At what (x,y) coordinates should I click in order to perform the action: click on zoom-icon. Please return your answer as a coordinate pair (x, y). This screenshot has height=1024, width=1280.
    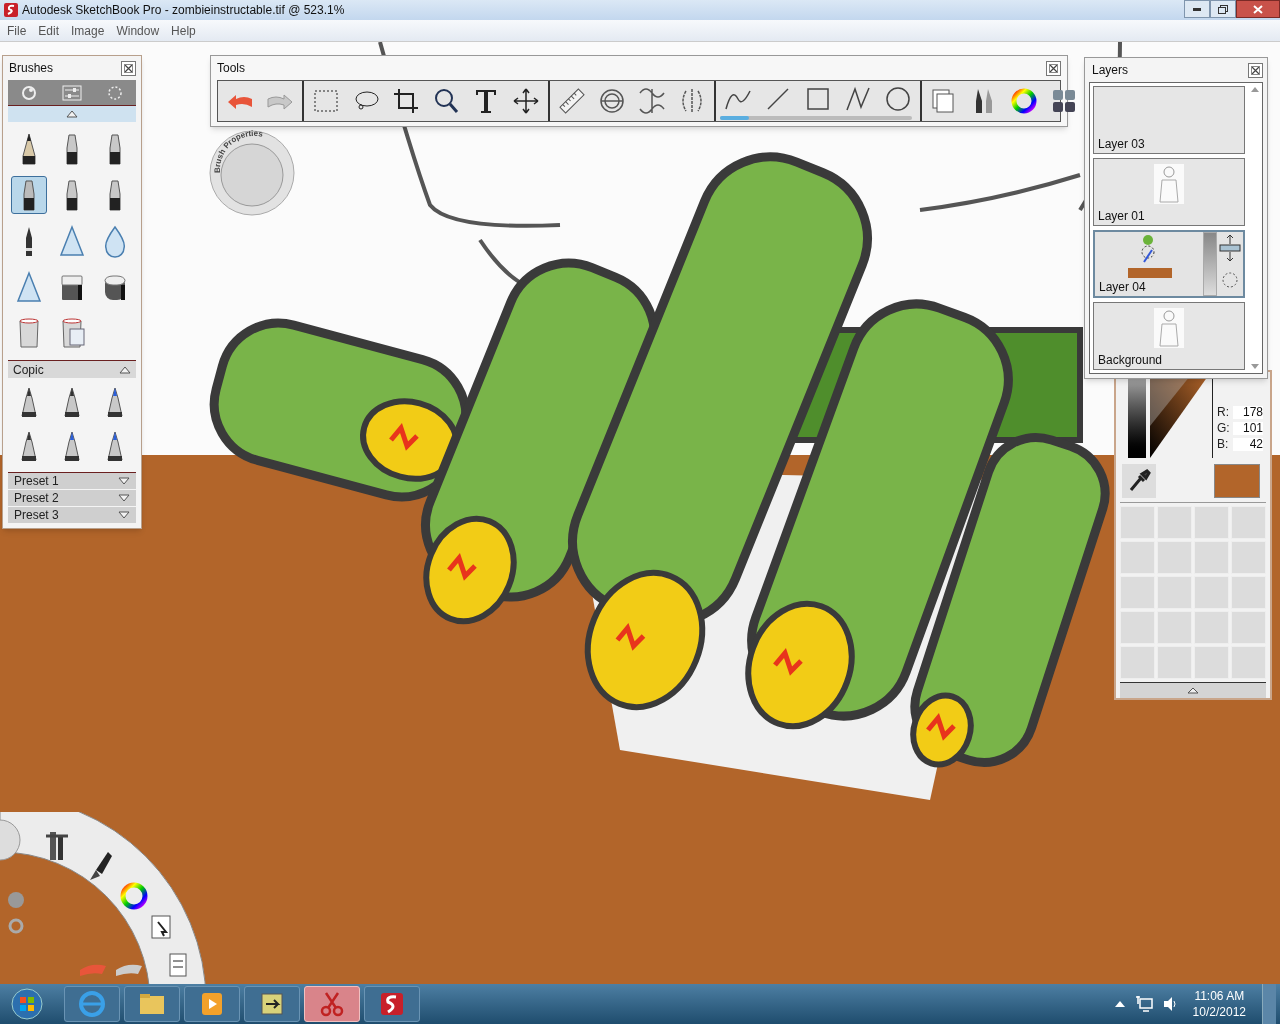
    Looking at the image, I should click on (446, 101).